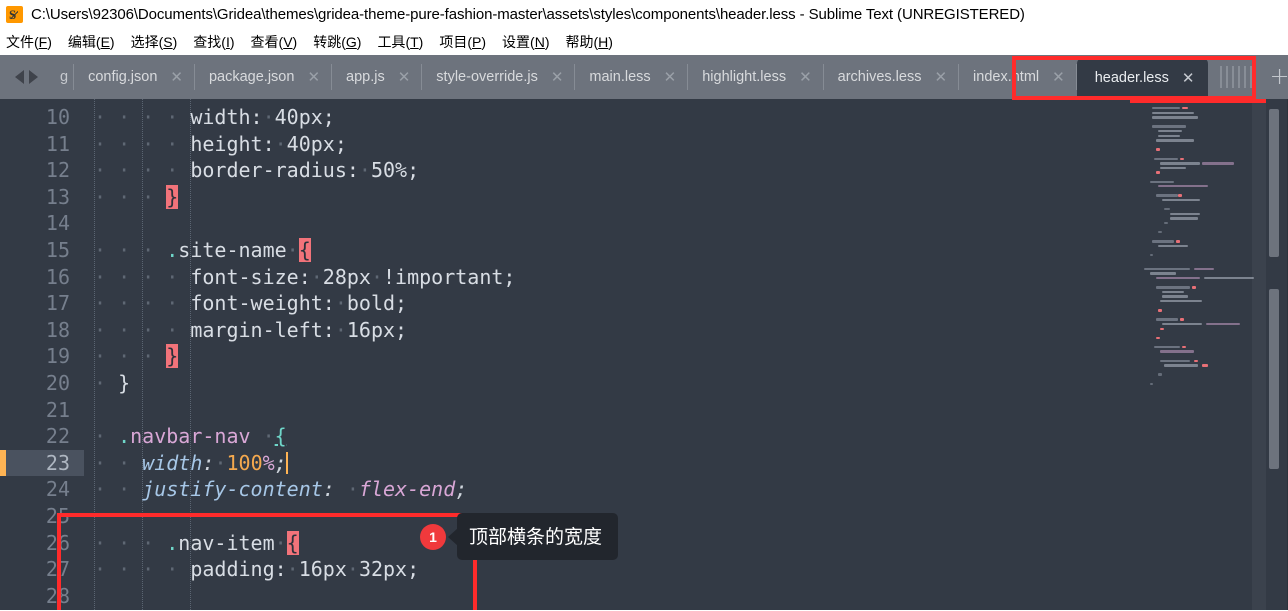  I want to click on tab-navigation-arrows, so click(26, 77).